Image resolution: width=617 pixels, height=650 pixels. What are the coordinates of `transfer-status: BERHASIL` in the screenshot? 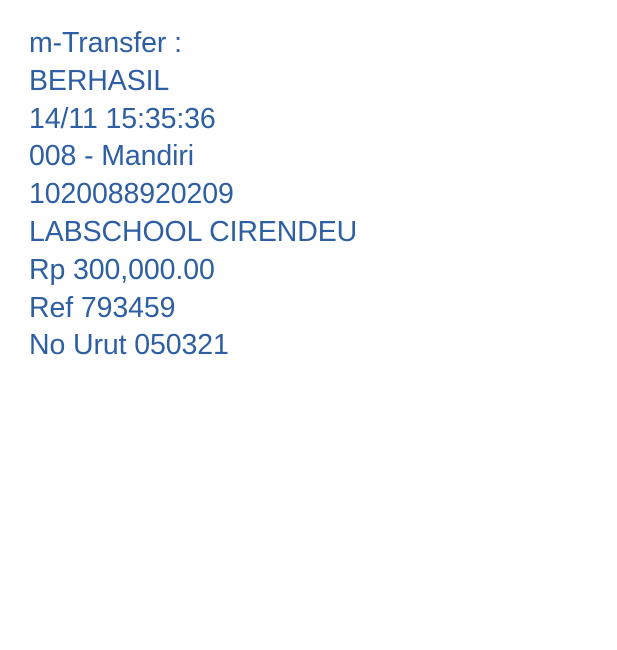 It's located at (99, 80).